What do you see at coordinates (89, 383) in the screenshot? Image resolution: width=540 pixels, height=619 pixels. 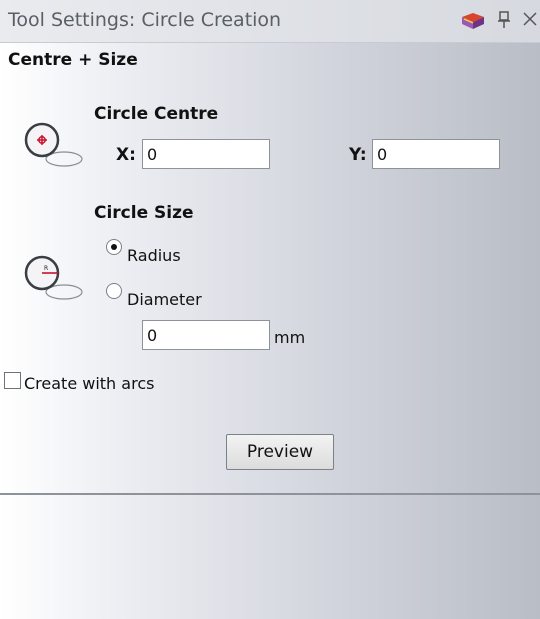 I see `create-with-arcs-label: Create with arcs` at bounding box center [89, 383].